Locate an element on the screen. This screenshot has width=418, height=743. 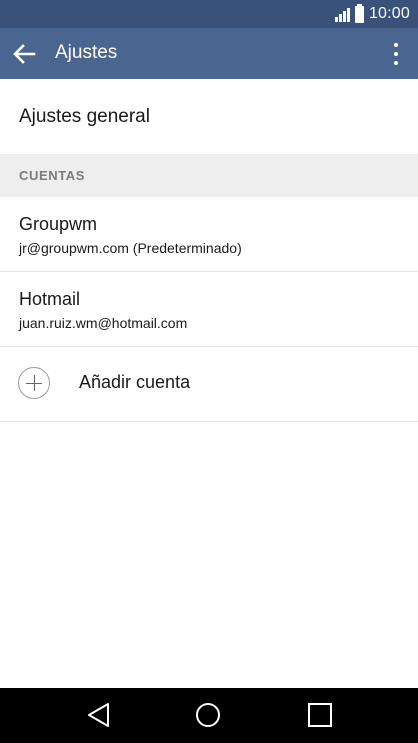
plus-circle-icon is located at coordinates (34, 383).